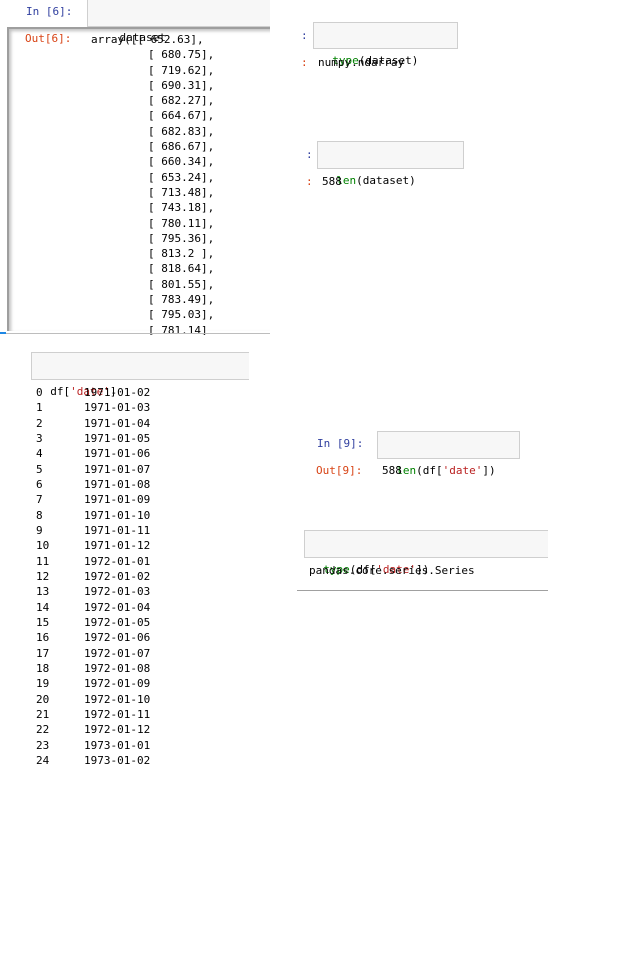 The image size is (636, 978). I want to click on cell-selection-marker, so click(3, 333).